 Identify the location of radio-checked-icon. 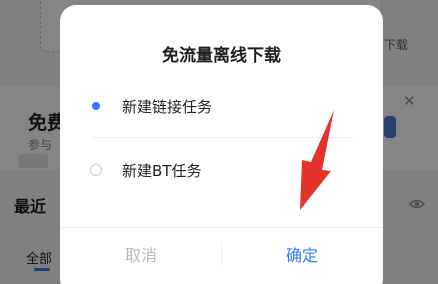
(96, 106).